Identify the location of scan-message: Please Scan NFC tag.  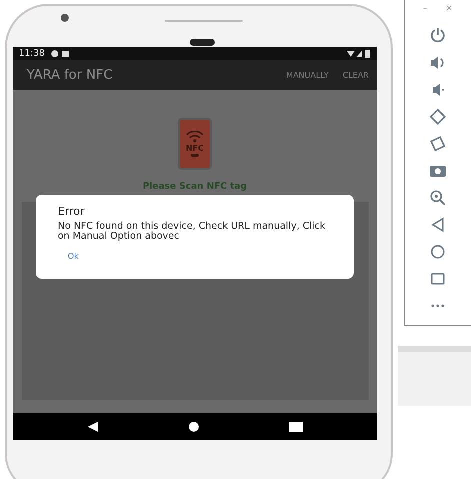
(195, 187).